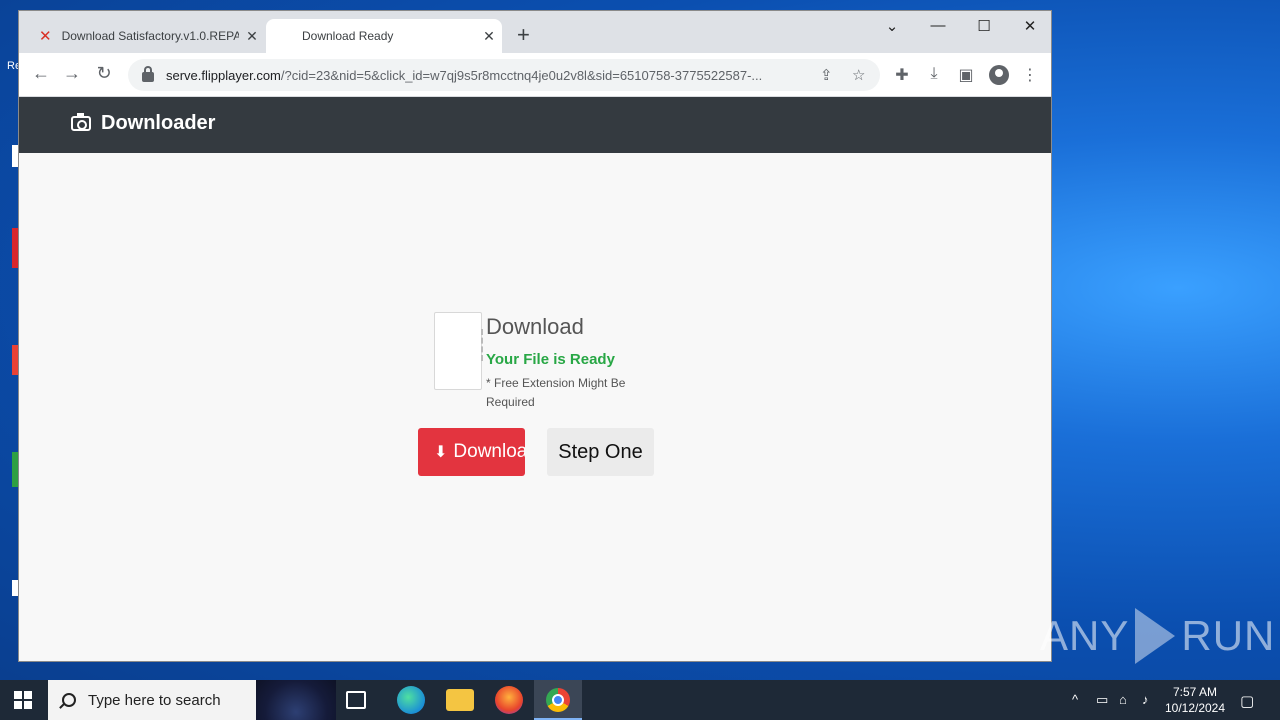 The width and height of the screenshot is (1280, 720). Describe the element at coordinates (1195, 700) in the screenshot. I see `system-clock: 7:57 AM 10/12/2024` at that location.